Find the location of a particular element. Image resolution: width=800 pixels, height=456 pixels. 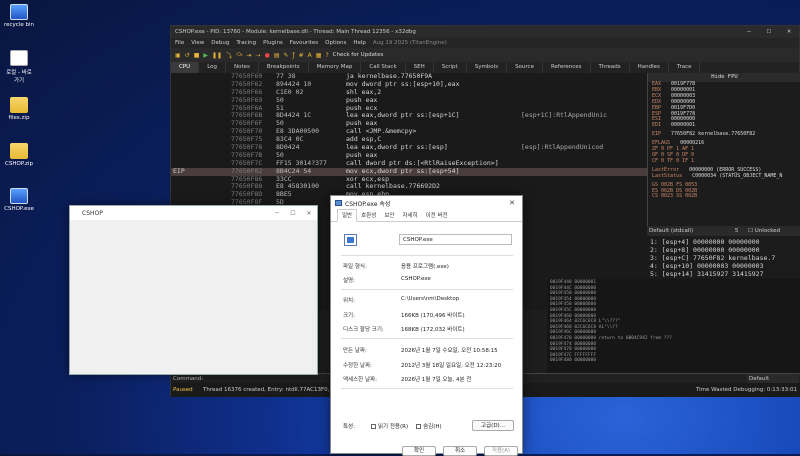

stack-arg: 3: [esp+C] 77650F82 kernelbase.7 is located at coordinates (724, 258).